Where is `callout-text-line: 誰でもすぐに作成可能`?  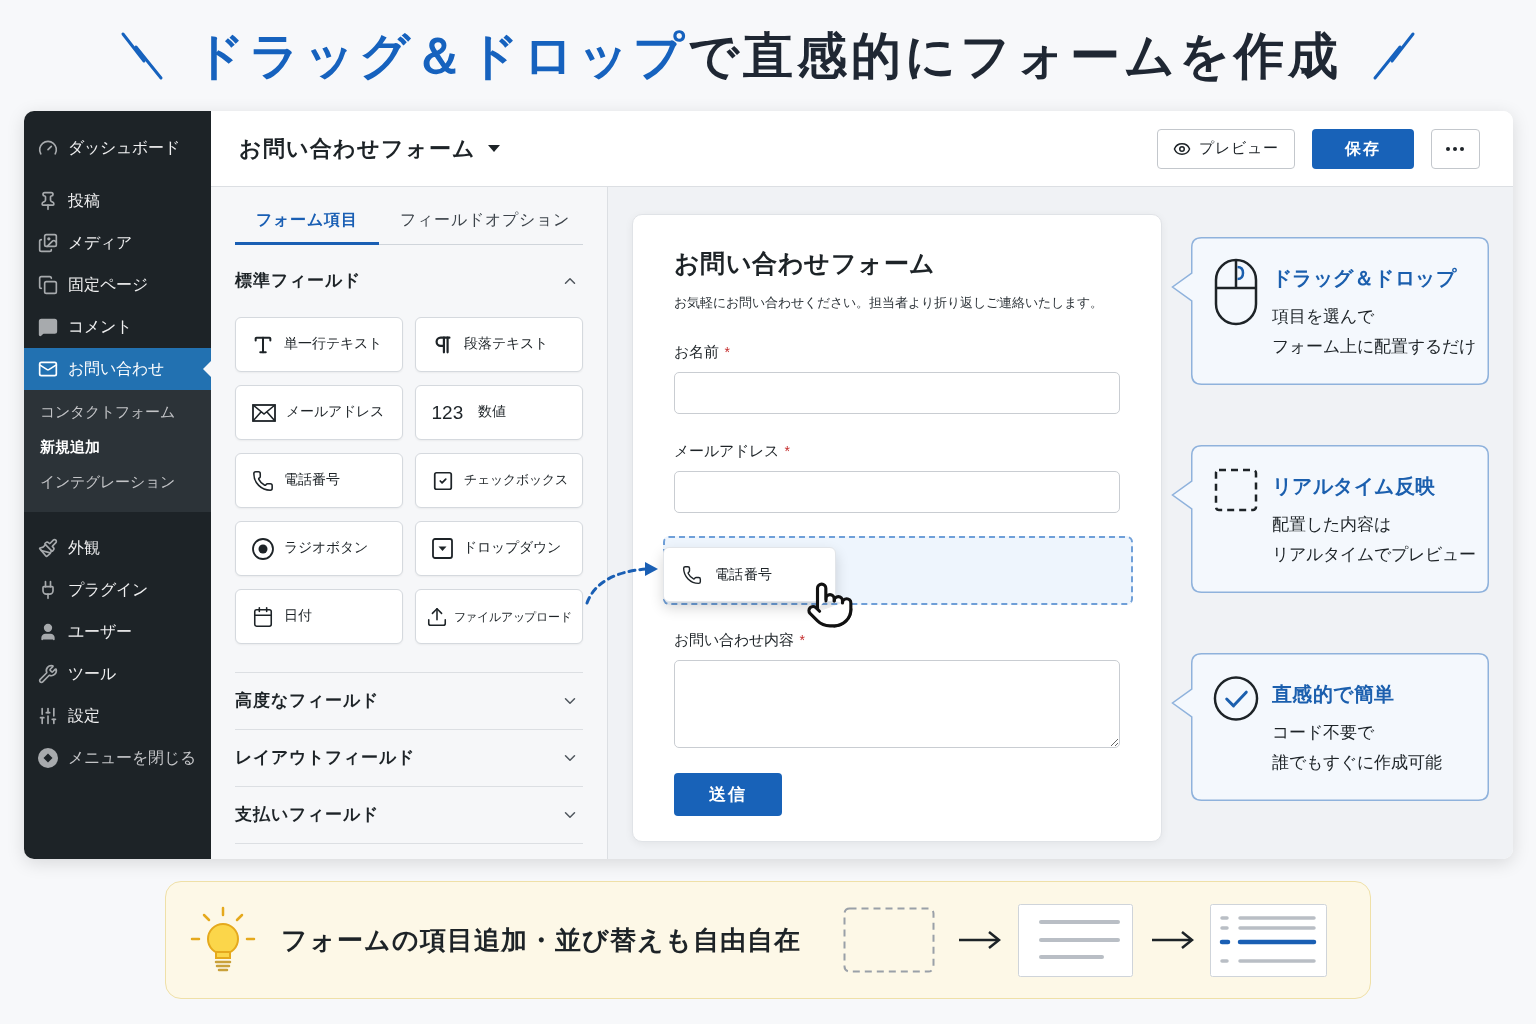 callout-text-line: 誰でもすぐに作成可能 is located at coordinates (1356, 762).